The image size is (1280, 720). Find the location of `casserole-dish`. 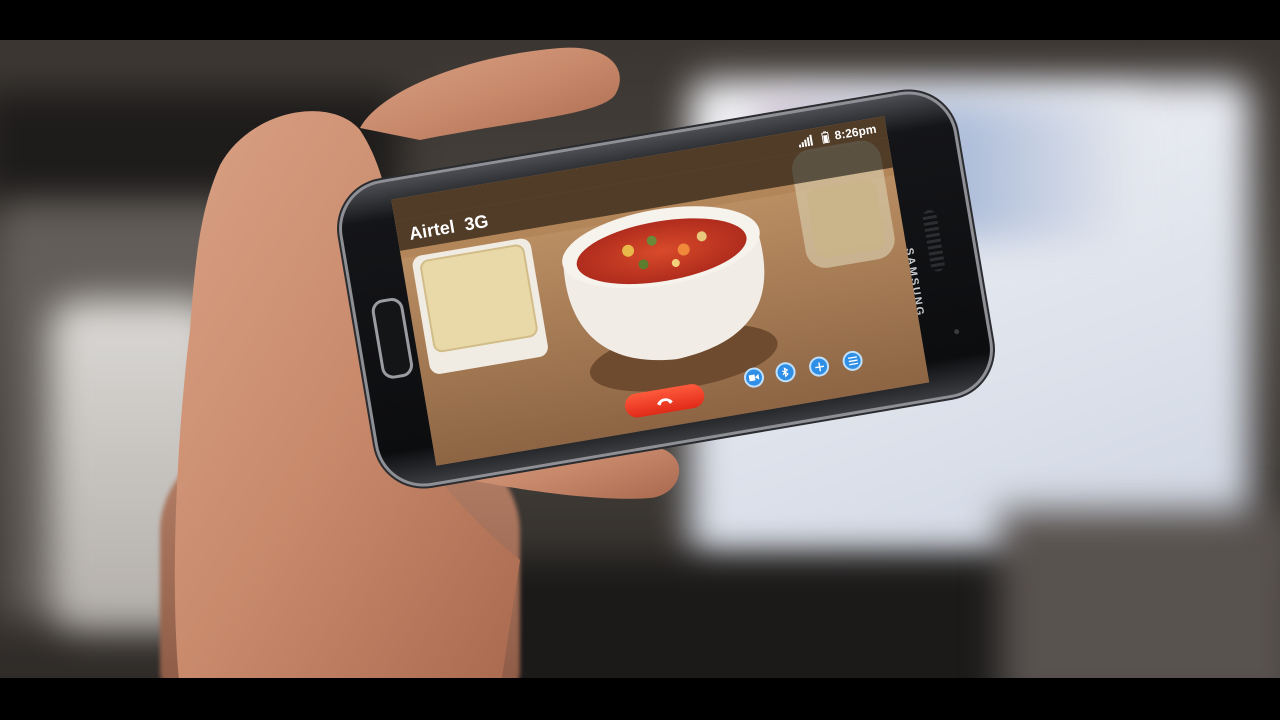

casserole-dish is located at coordinates (480, 306).